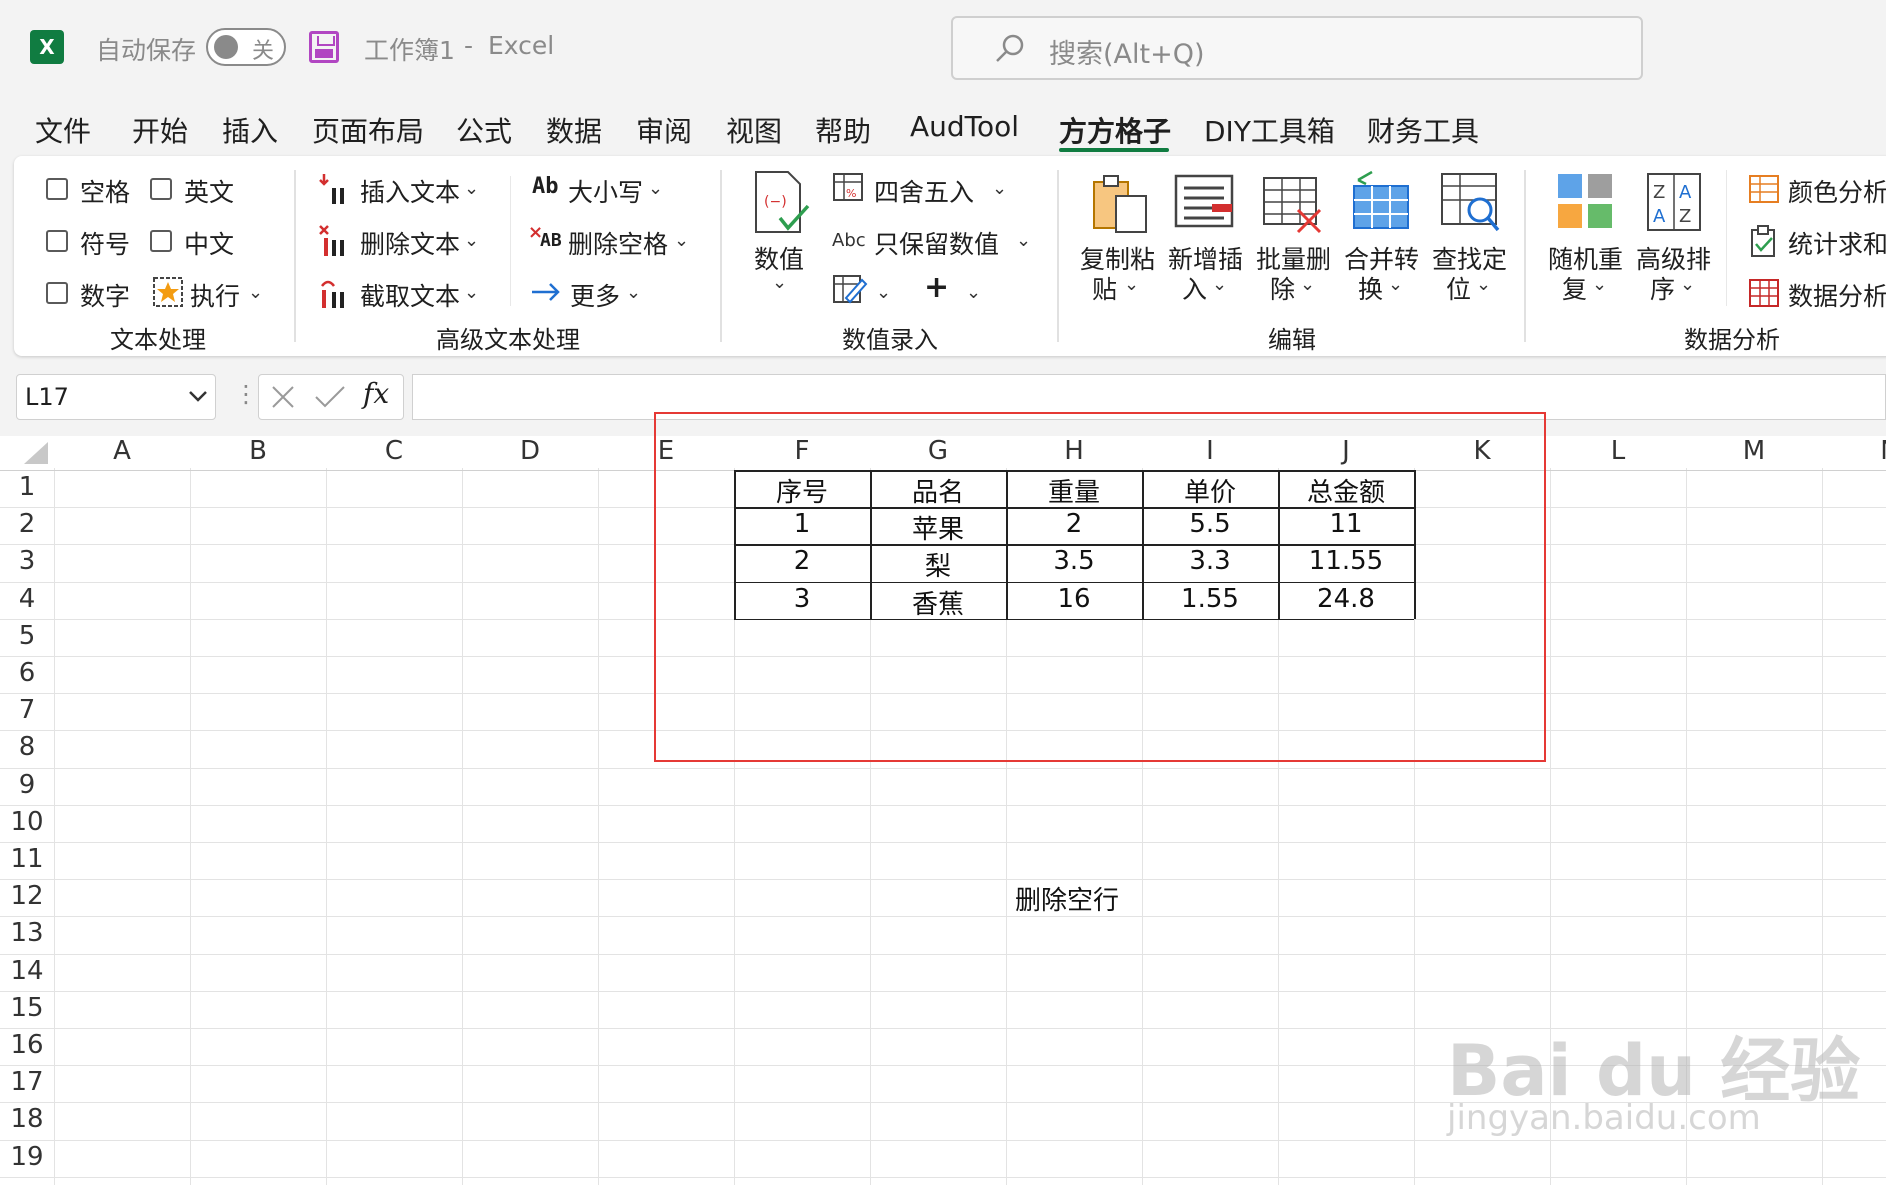  What do you see at coordinates (410, 191) in the screenshot?
I see `insert-text-button: 插入文本` at bounding box center [410, 191].